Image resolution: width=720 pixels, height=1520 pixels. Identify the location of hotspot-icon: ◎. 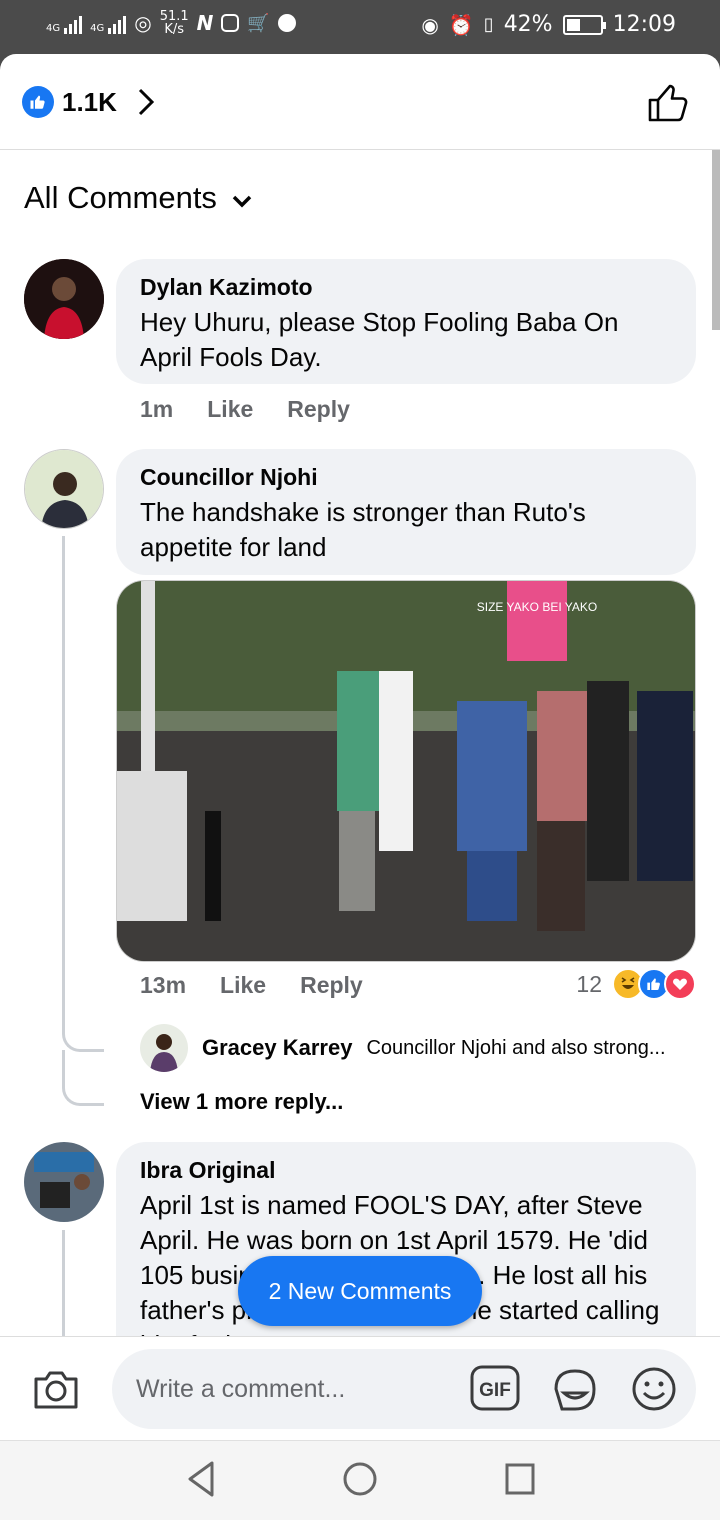
(143, 23).